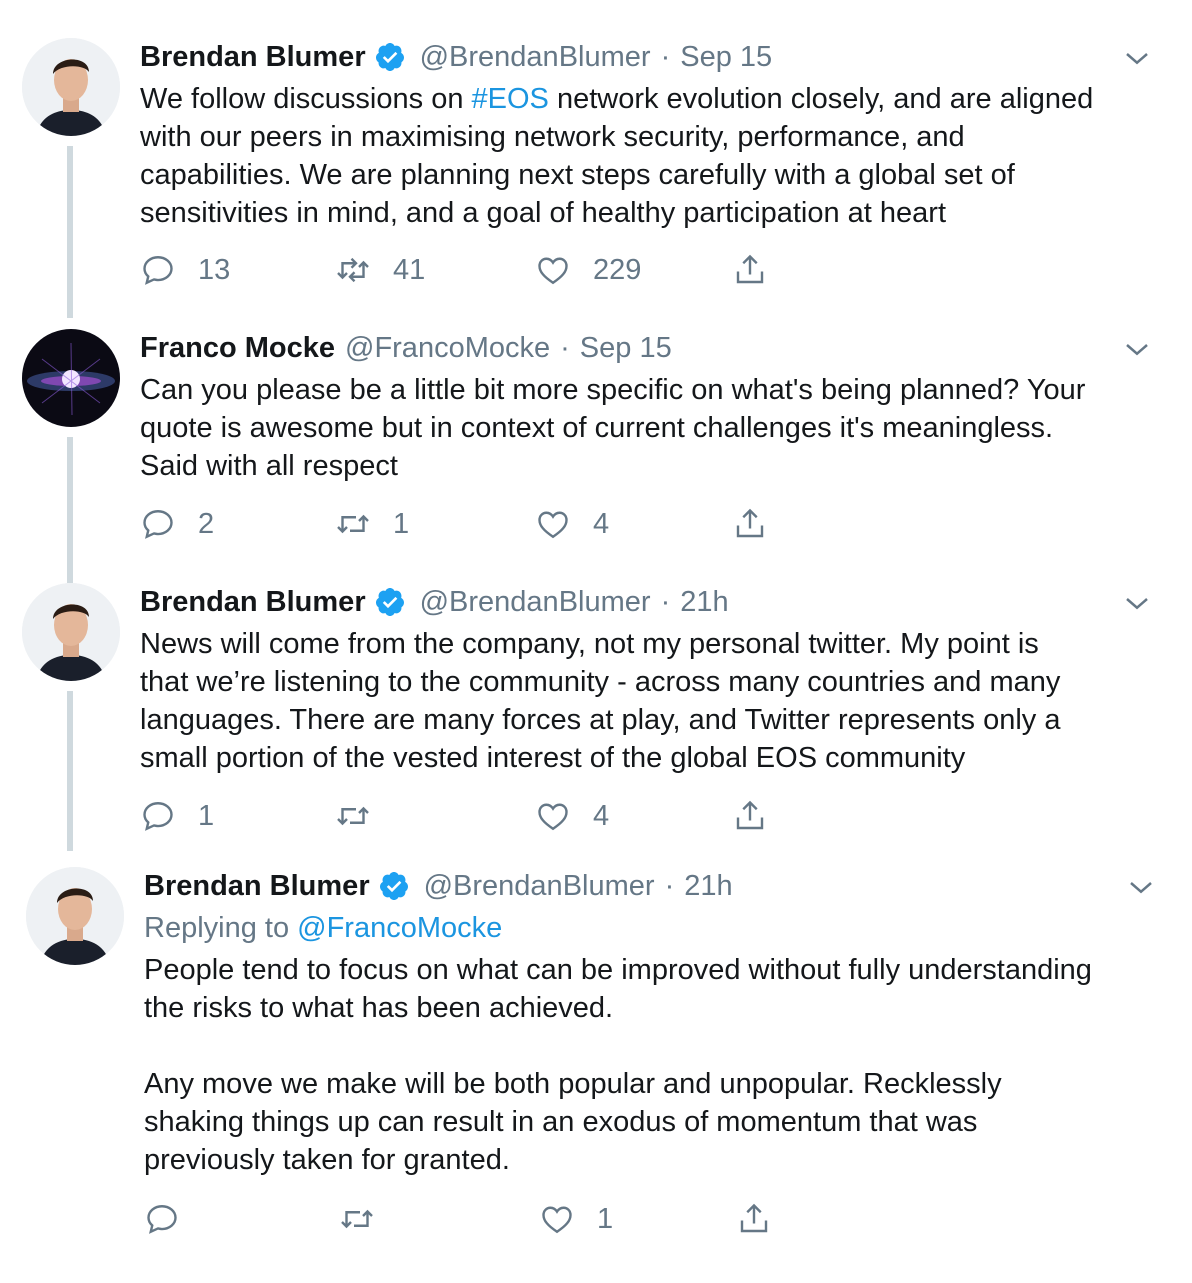 This screenshot has width=1192, height=1283. Describe the element at coordinates (494, 1219) in the screenshot. I see `tweet-actions: 1` at that location.